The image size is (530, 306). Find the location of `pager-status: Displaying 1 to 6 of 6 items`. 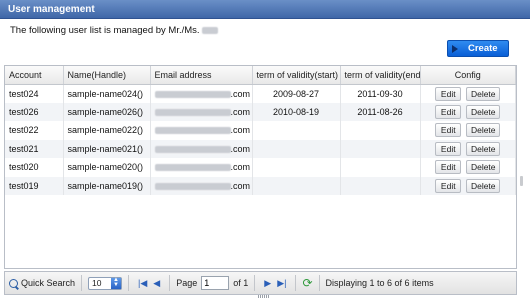

pager-status: Displaying 1 to 6 of 6 items is located at coordinates (379, 283).